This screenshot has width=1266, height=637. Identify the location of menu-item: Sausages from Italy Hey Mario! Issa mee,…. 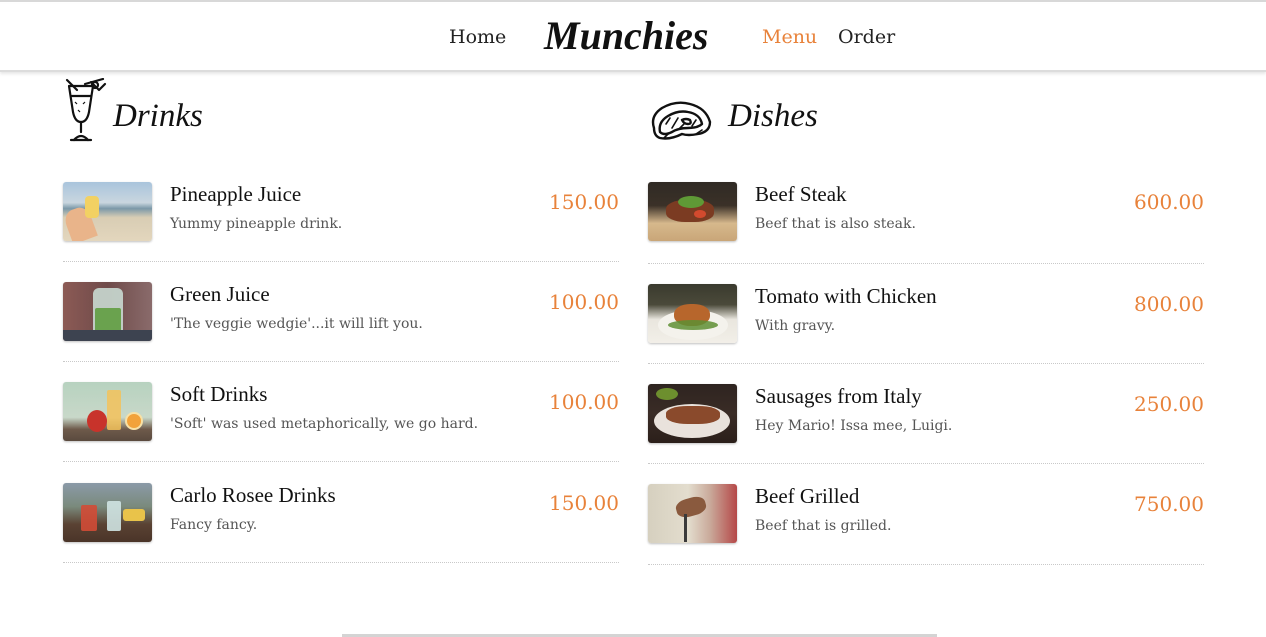
(926, 424).